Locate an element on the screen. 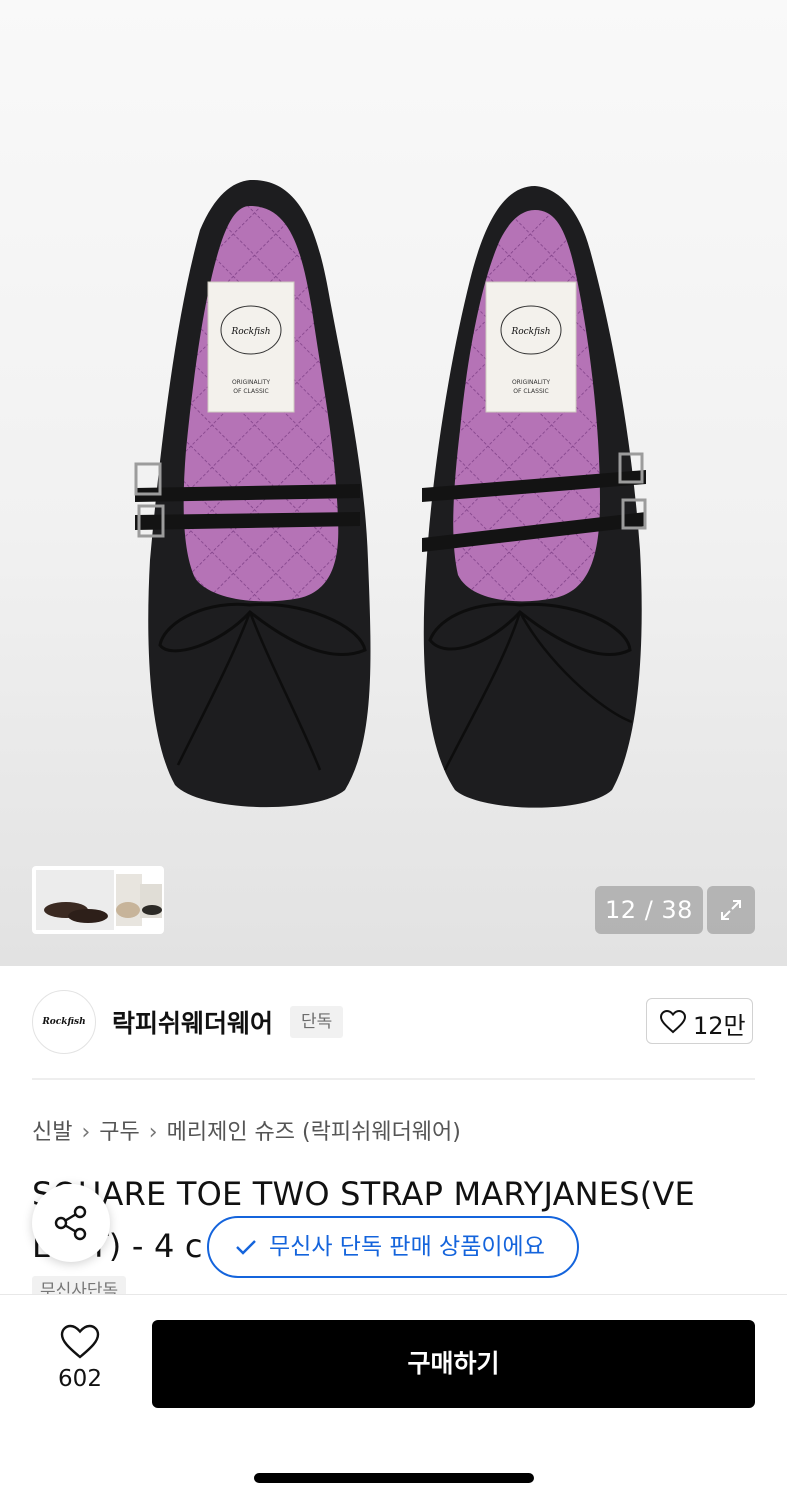 The image size is (787, 1501). expand-icon is located at coordinates (731, 910).